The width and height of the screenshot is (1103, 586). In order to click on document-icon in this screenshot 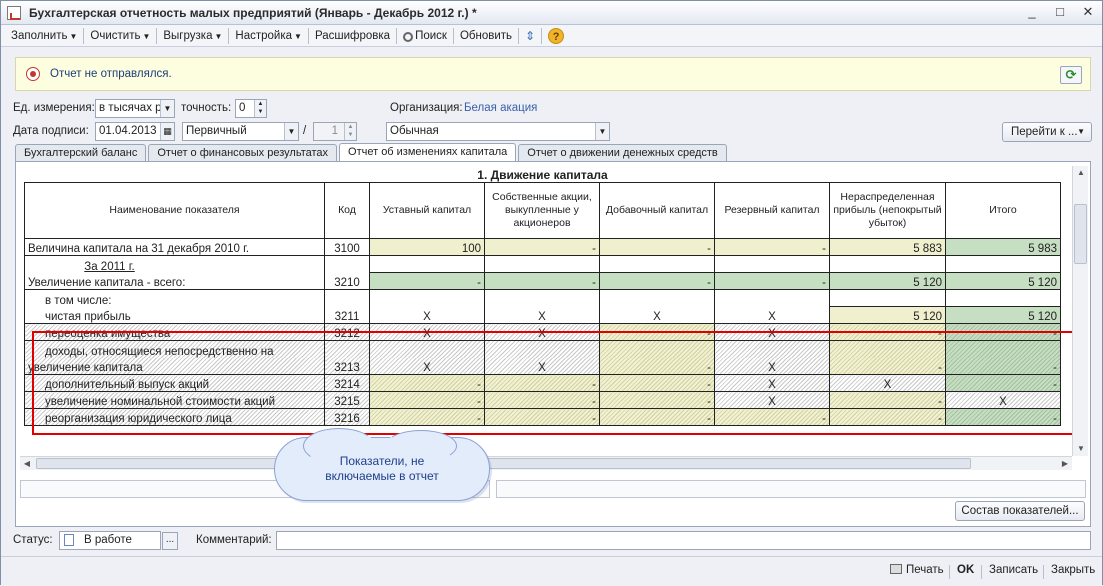, I will do `click(69, 540)`.